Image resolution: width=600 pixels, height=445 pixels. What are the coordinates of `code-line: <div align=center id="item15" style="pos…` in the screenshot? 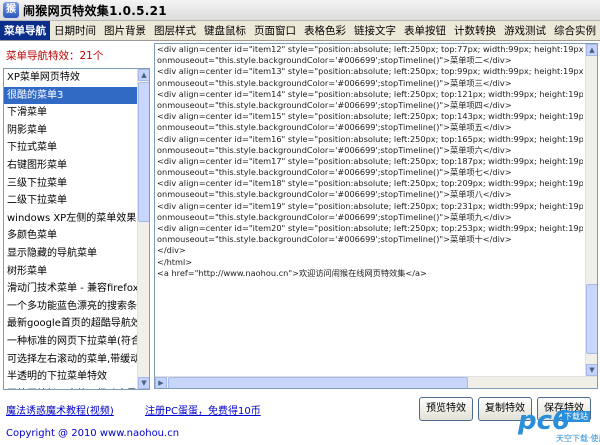 It's located at (370, 116).